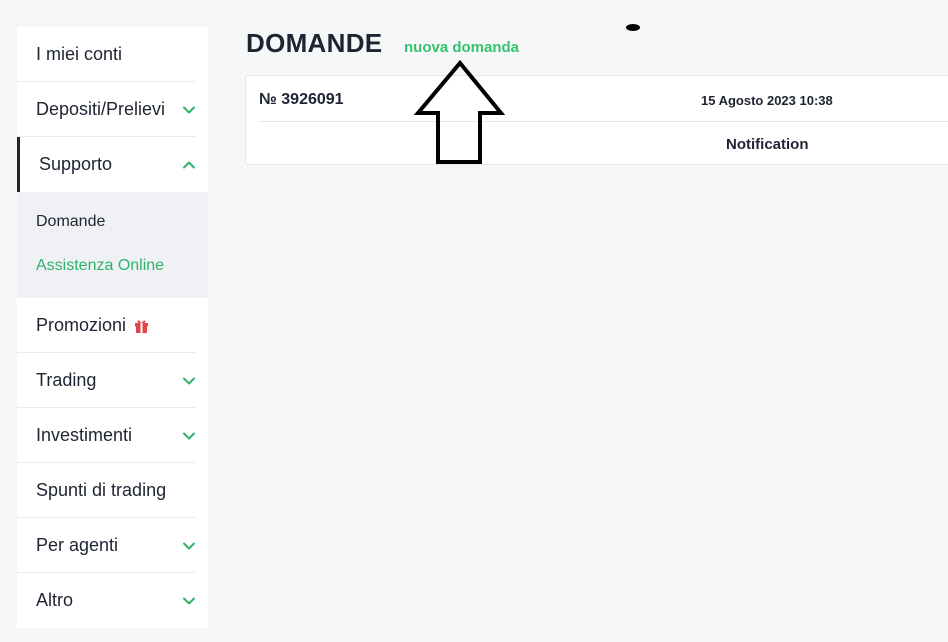 The height and width of the screenshot is (642, 948). I want to click on sidebar-item-deposits-withdrawals: Depositi/Prelievi, so click(112, 109).